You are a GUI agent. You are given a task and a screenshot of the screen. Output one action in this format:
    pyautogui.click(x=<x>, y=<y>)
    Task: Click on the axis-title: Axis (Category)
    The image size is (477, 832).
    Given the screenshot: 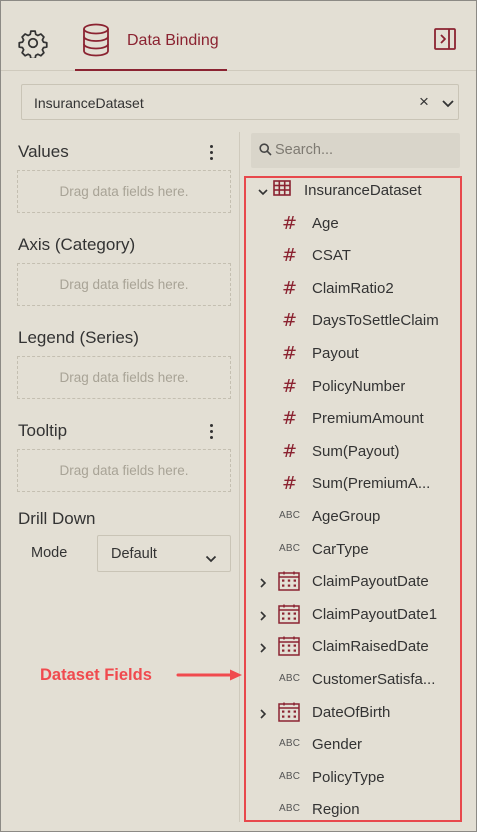 What is the action you would take?
    pyautogui.click(x=77, y=244)
    